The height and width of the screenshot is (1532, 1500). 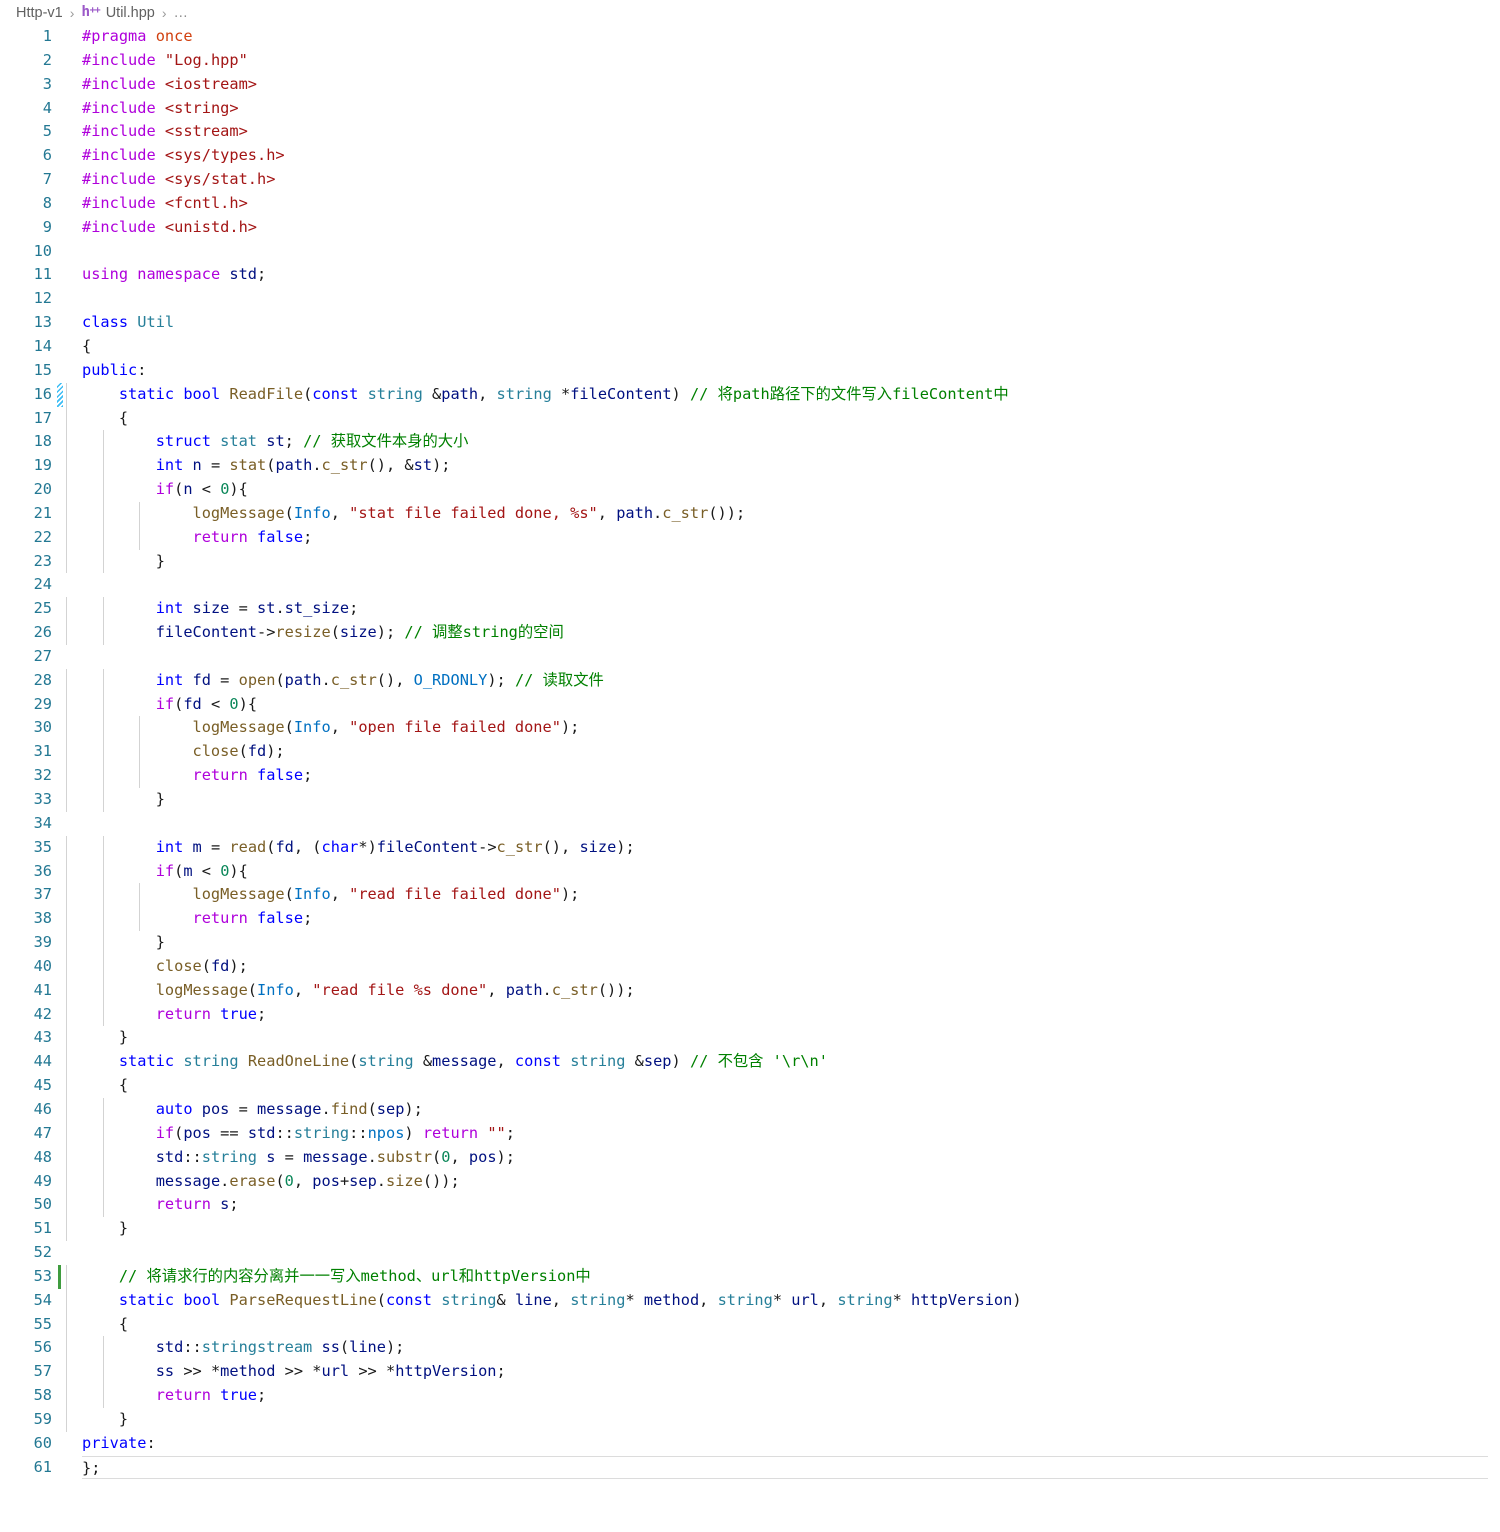 What do you see at coordinates (750, 204) in the screenshot?
I see `code-line: 8 #include <fcntl.h>` at bounding box center [750, 204].